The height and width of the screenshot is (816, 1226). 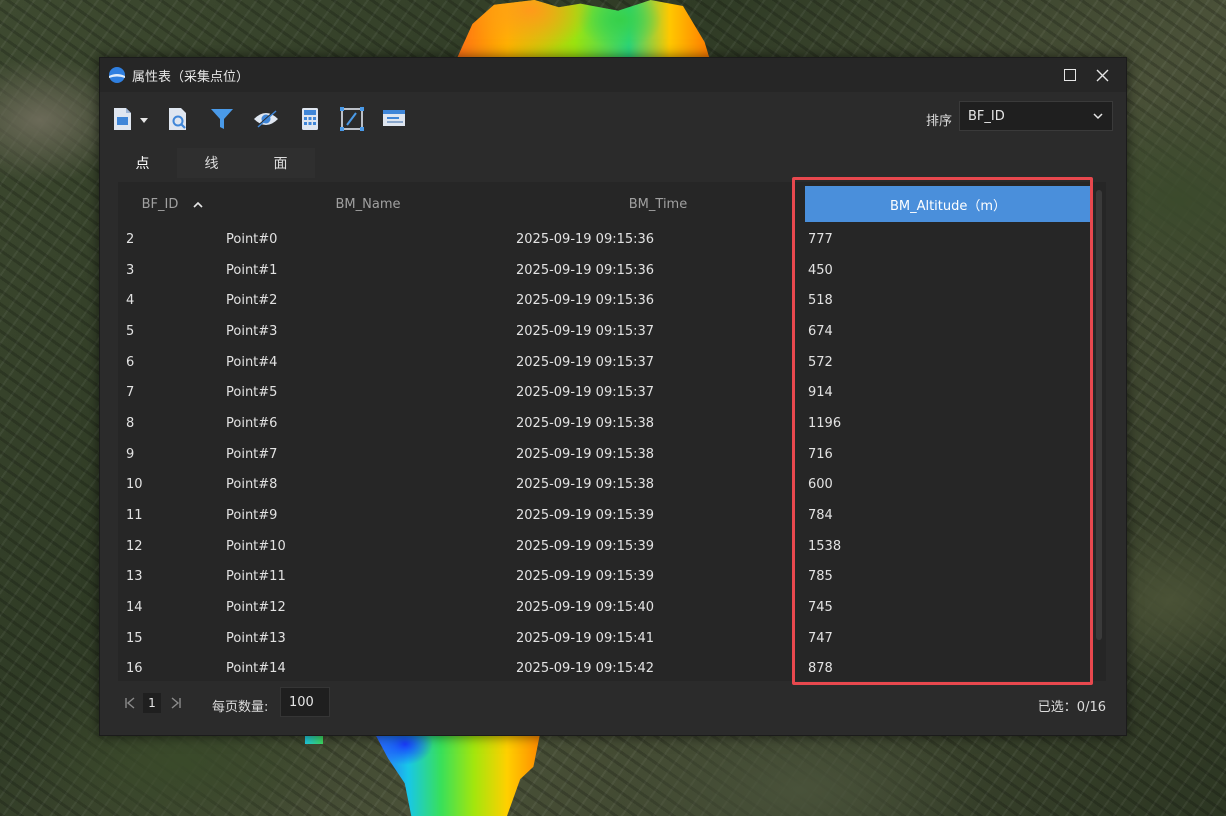 What do you see at coordinates (820, 393) in the screenshot?
I see `cell-bm-altitude: 914` at bounding box center [820, 393].